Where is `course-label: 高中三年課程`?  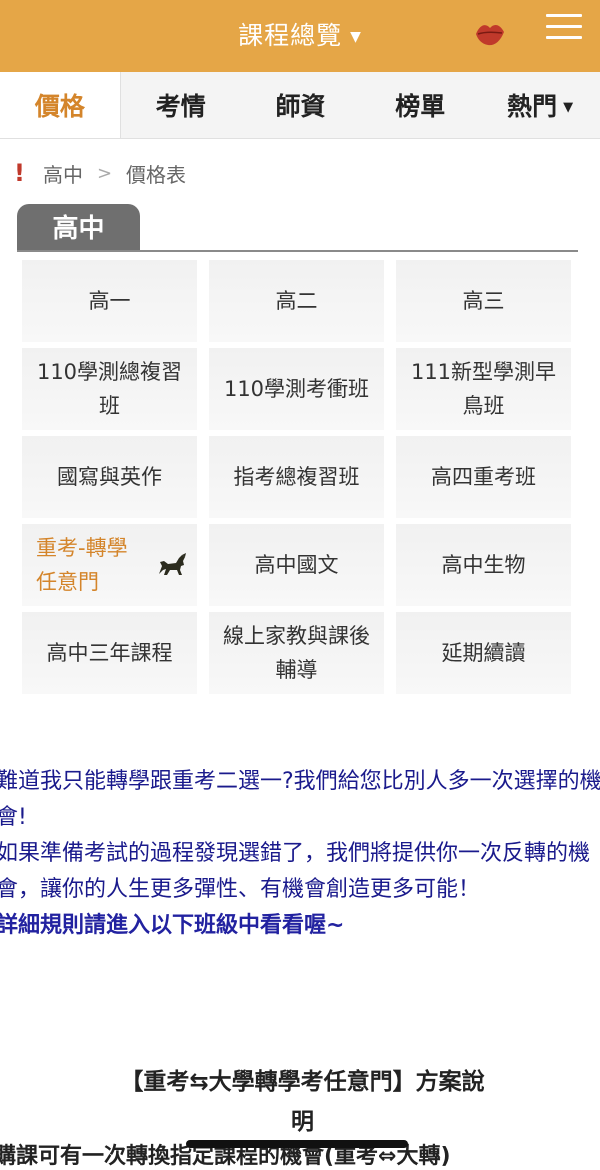 course-label: 高中三年課程 is located at coordinates (109, 653).